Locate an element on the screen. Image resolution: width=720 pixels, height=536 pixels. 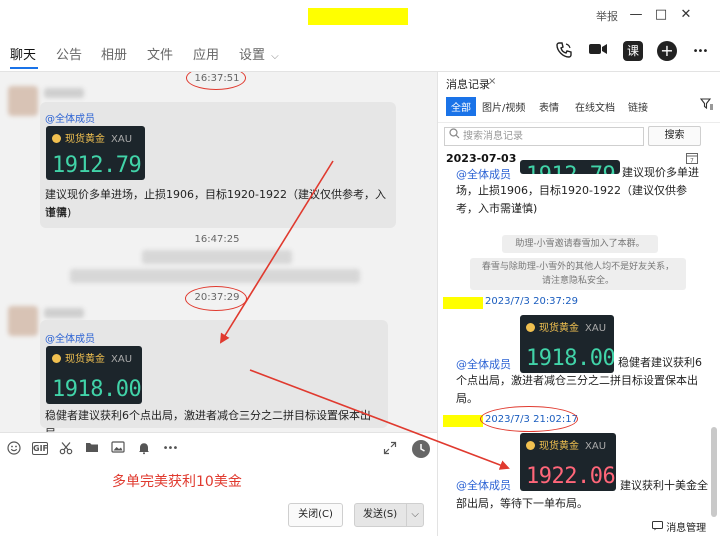
gold-price: 1918.00 is located at coordinates (97, 389).